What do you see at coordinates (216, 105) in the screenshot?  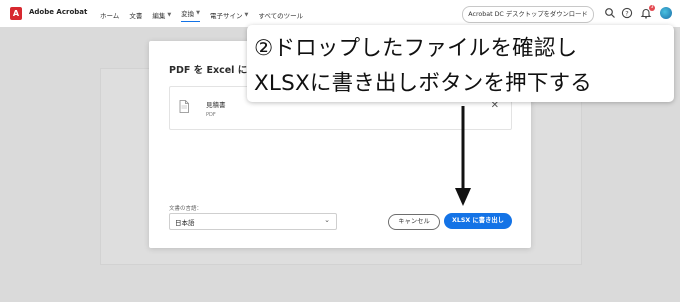 I see `file-name: 見積書` at bounding box center [216, 105].